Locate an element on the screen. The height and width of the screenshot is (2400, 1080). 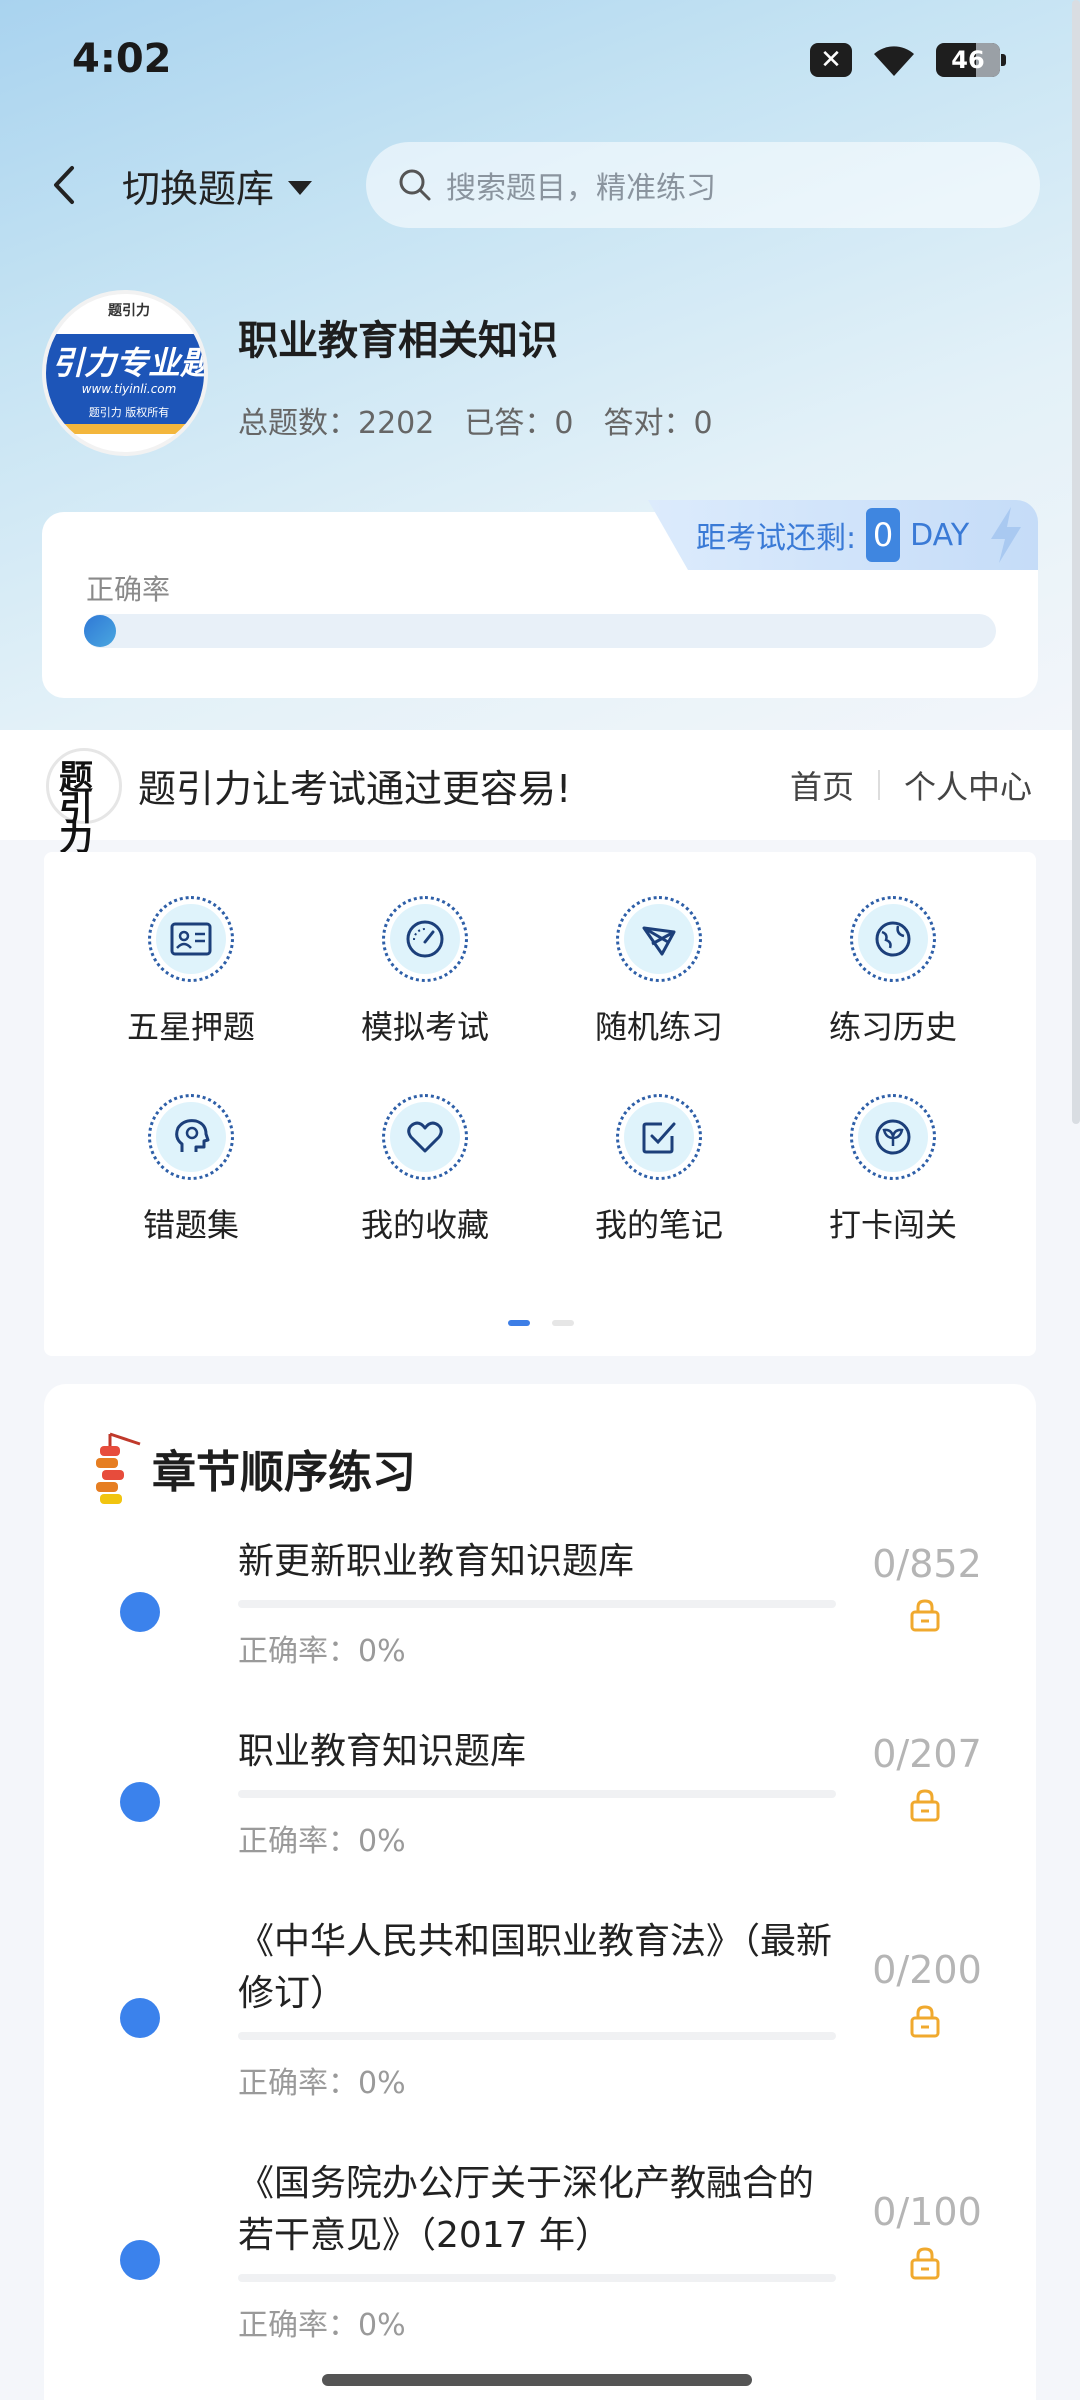
globe-icon is located at coordinates (893, 939).